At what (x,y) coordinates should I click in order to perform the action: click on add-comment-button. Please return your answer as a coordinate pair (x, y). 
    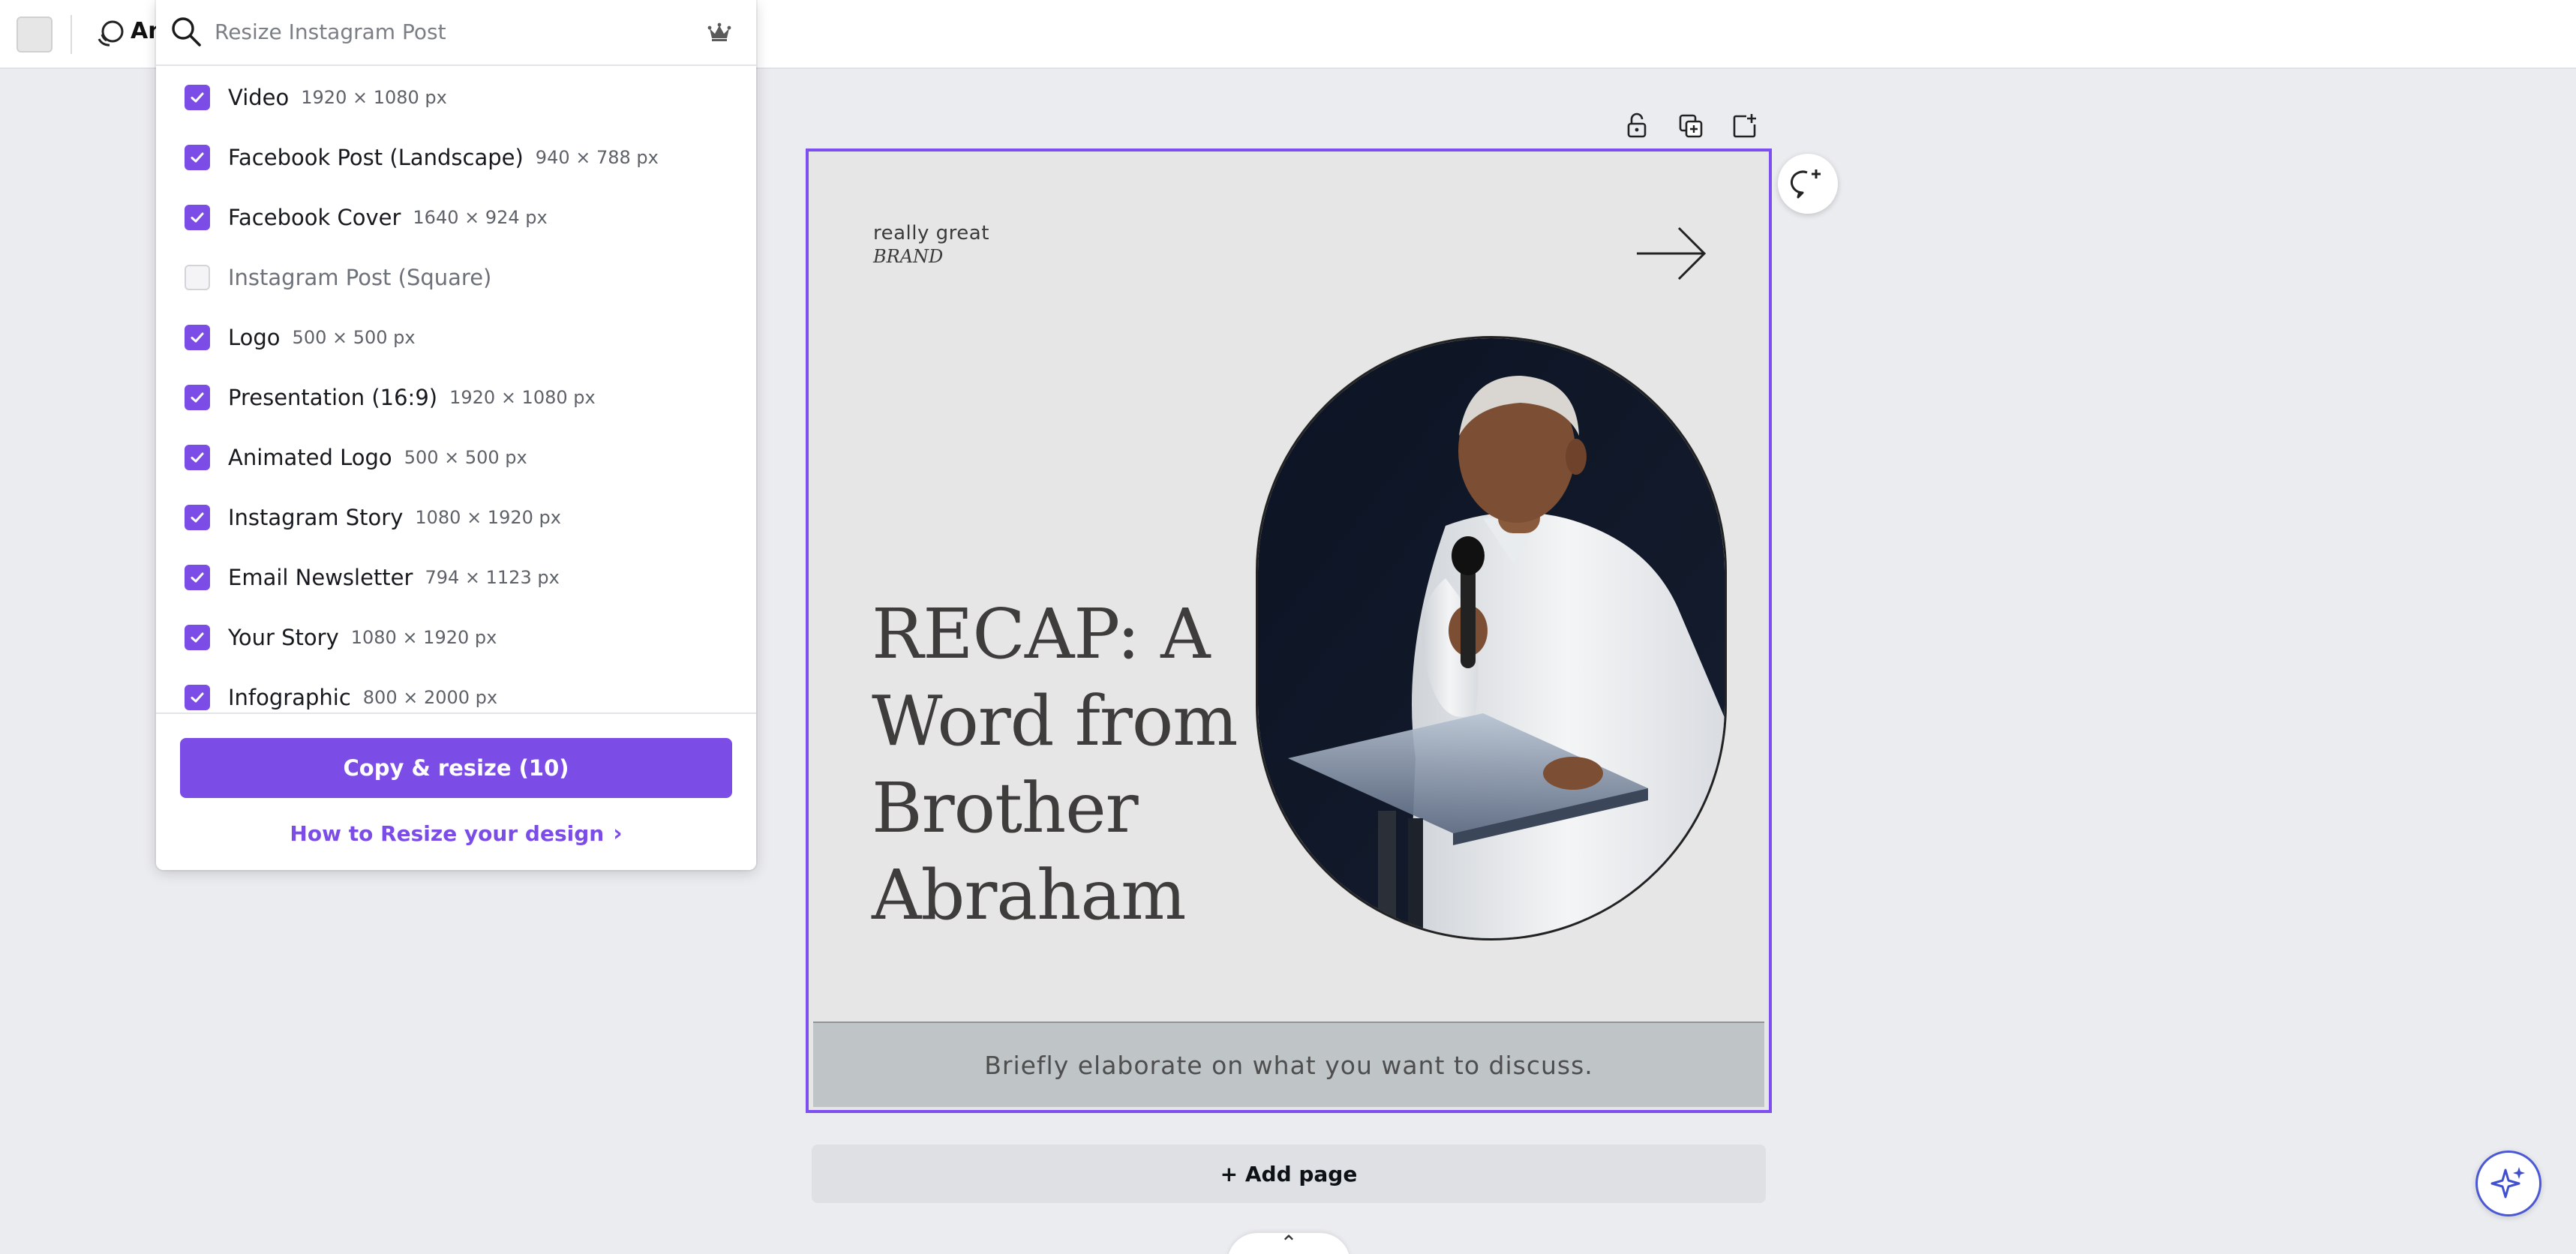
    Looking at the image, I should click on (1808, 184).